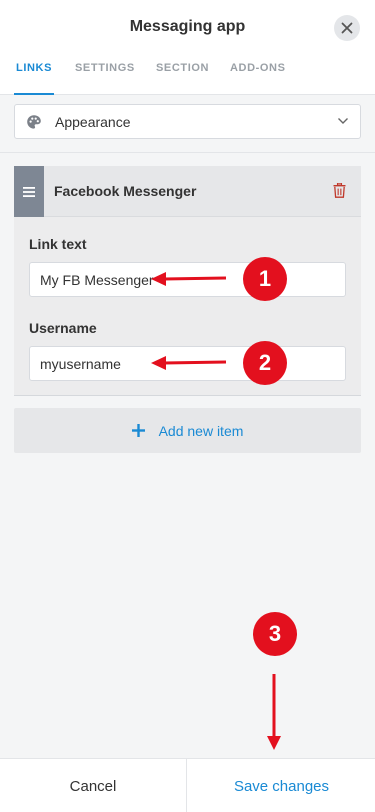  What do you see at coordinates (63, 328) in the screenshot?
I see `username-label: Username` at bounding box center [63, 328].